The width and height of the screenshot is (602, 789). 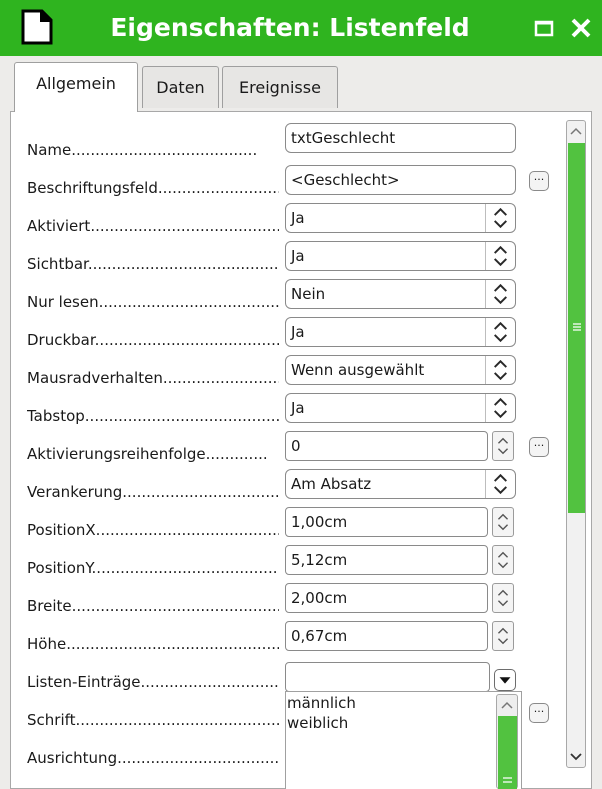 What do you see at coordinates (37, 27) in the screenshot?
I see `document-icon` at bounding box center [37, 27].